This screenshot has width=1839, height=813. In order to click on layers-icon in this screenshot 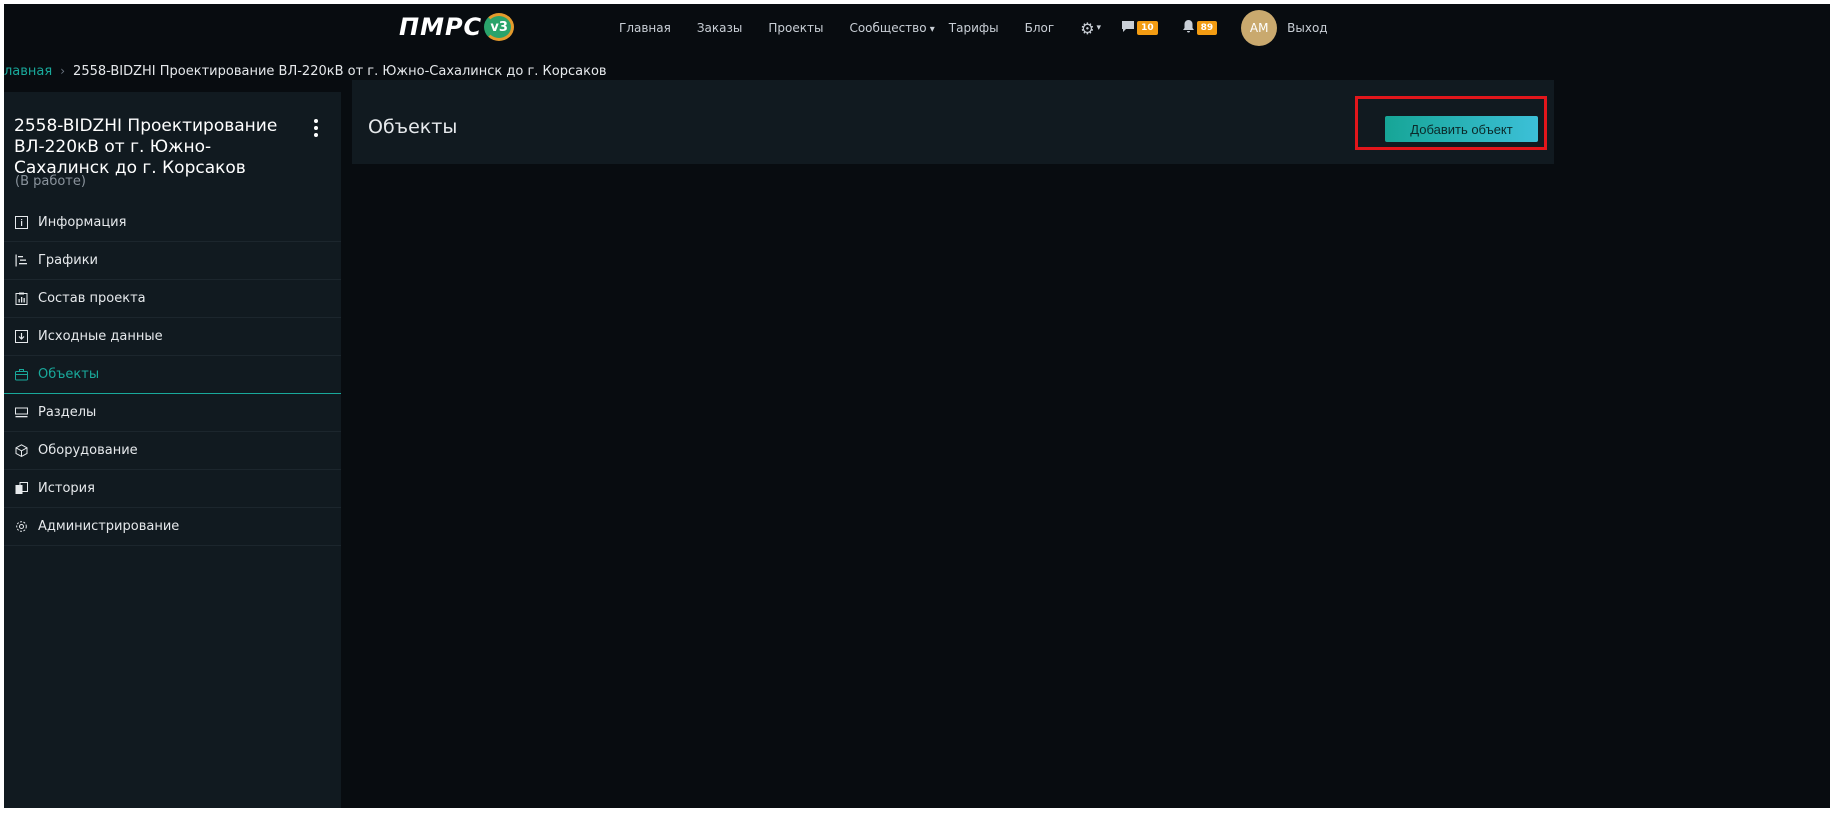, I will do `click(21, 413)`.